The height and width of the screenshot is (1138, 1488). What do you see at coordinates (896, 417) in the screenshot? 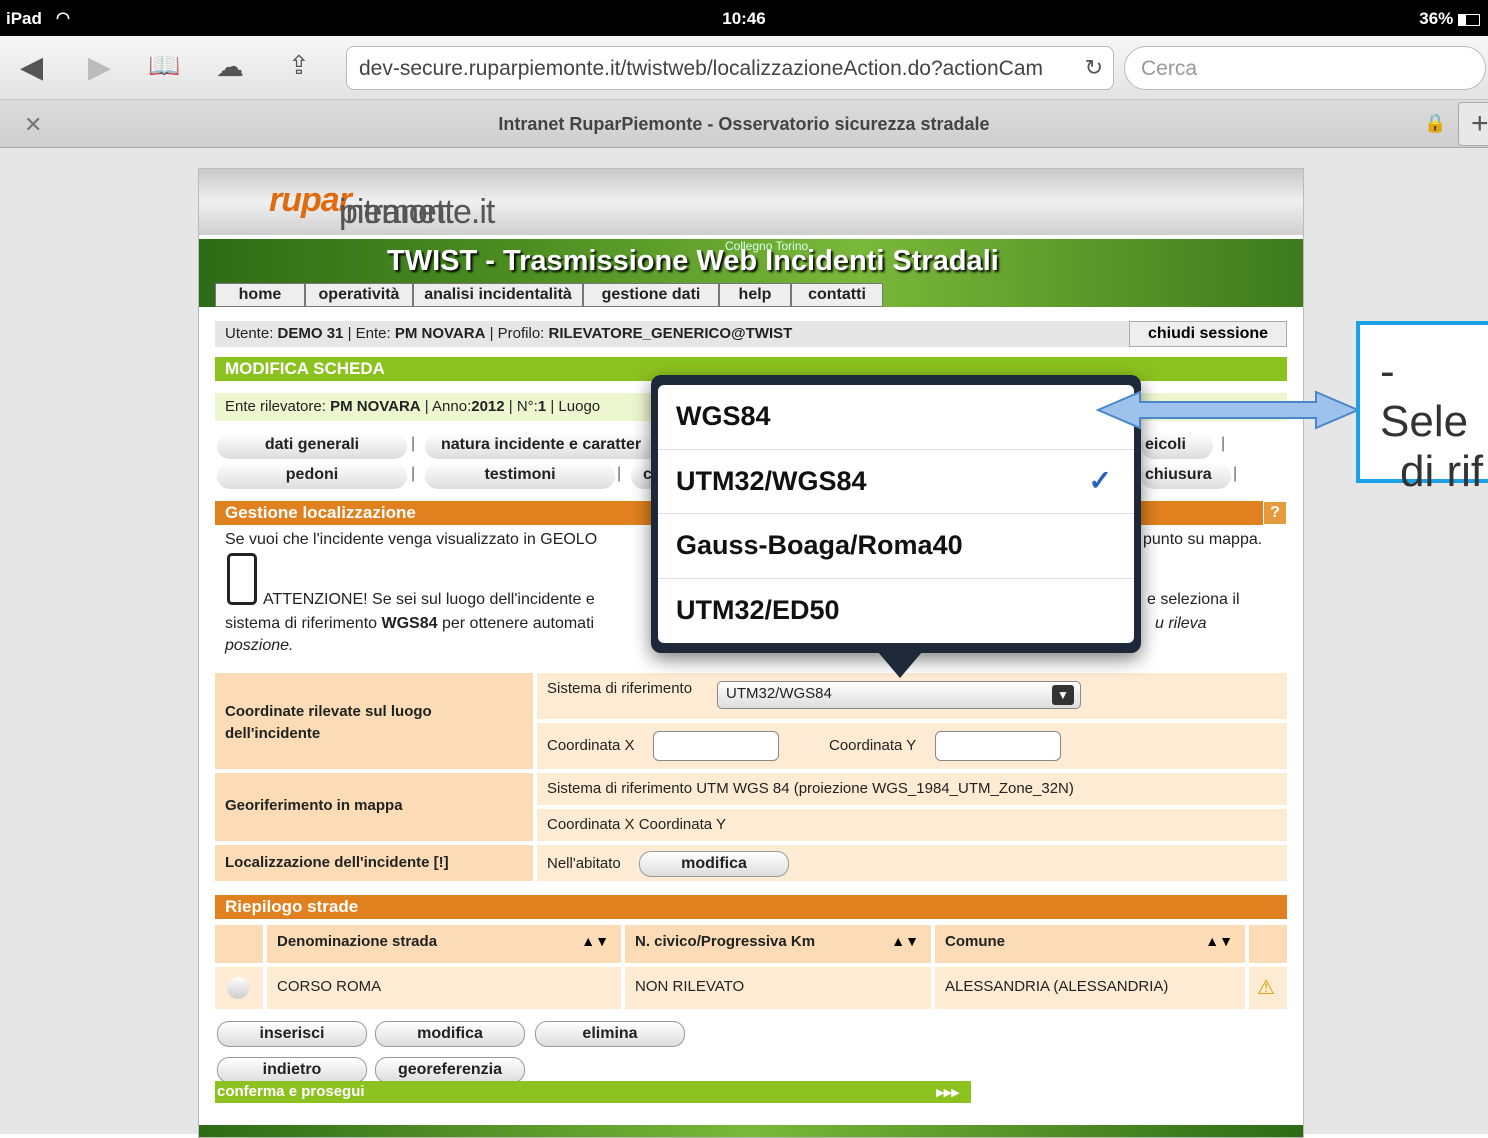
I see `option-wgs84: WGS84` at bounding box center [896, 417].